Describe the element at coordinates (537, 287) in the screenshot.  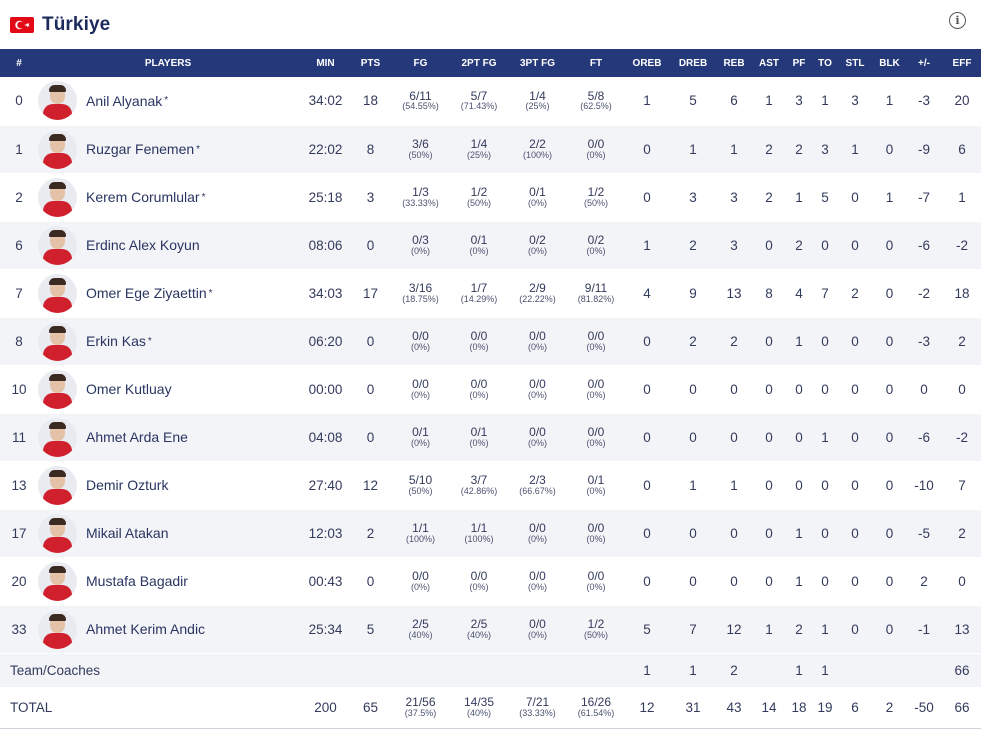
I see `fg3-stat-made-attempted: 2/9` at that location.